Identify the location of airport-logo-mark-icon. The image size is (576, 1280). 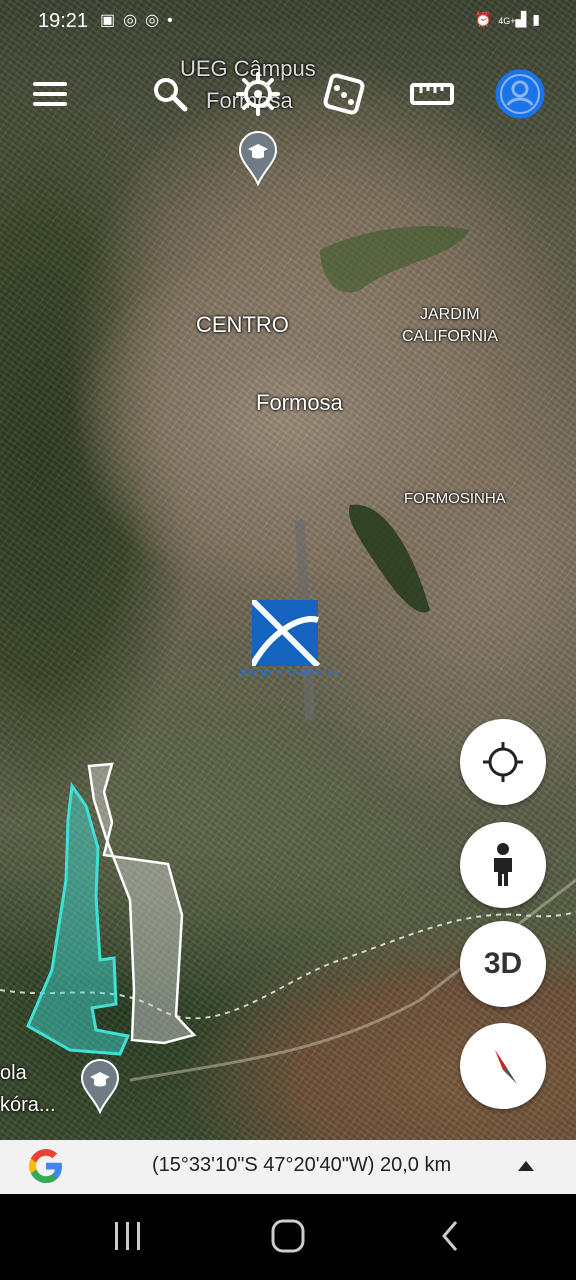
(286, 633).